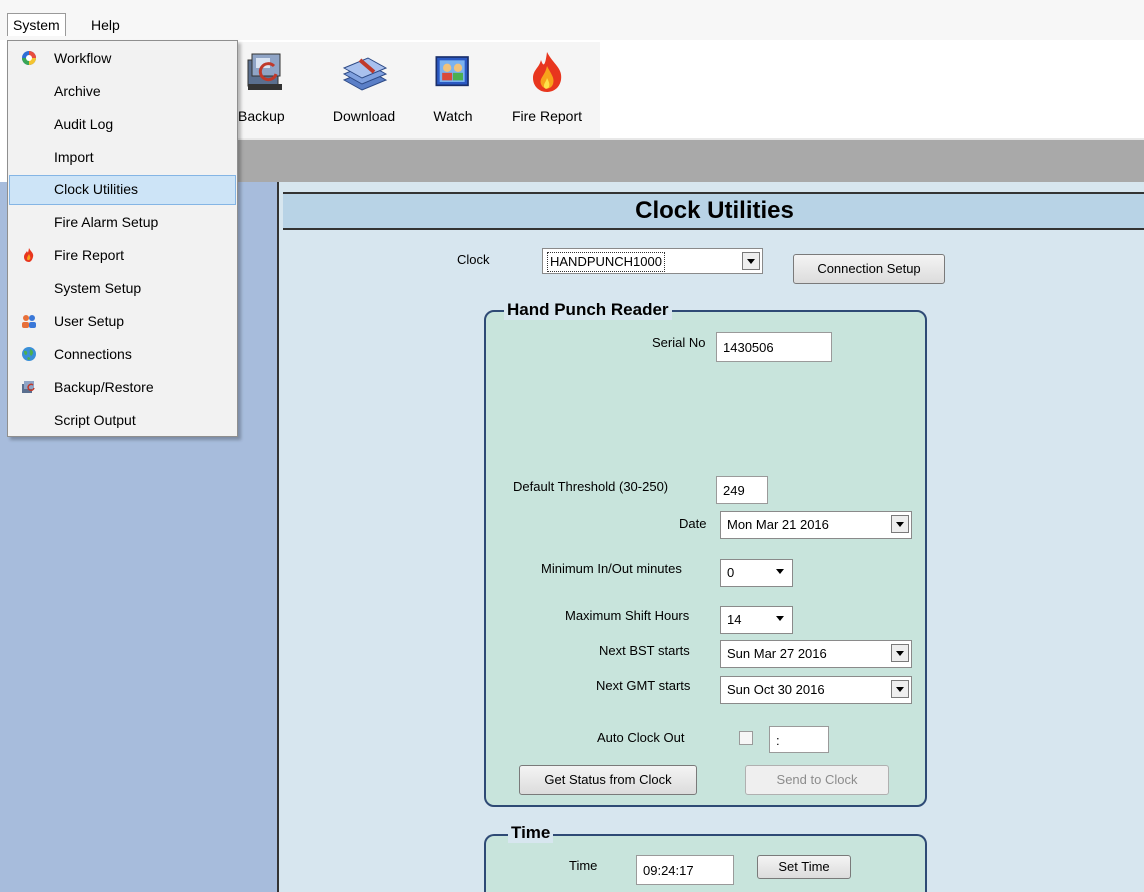 This screenshot has height=892, width=1144. Describe the element at coordinates (547, 116) in the screenshot. I see `toolbar-fire-report-label: Fire Report` at that location.